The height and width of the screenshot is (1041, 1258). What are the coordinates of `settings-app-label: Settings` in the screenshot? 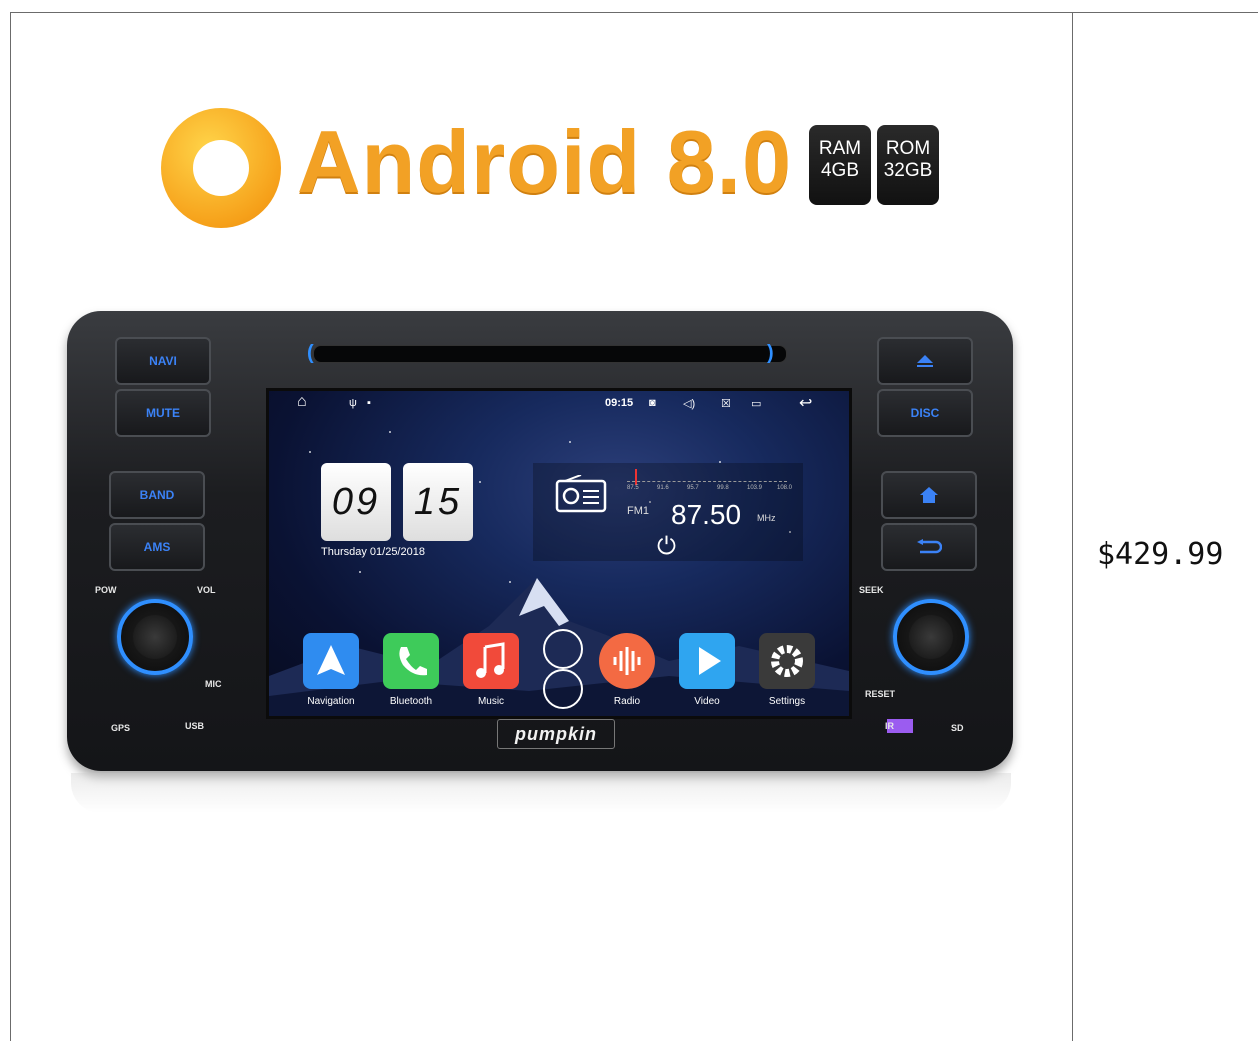 It's located at (787, 701).